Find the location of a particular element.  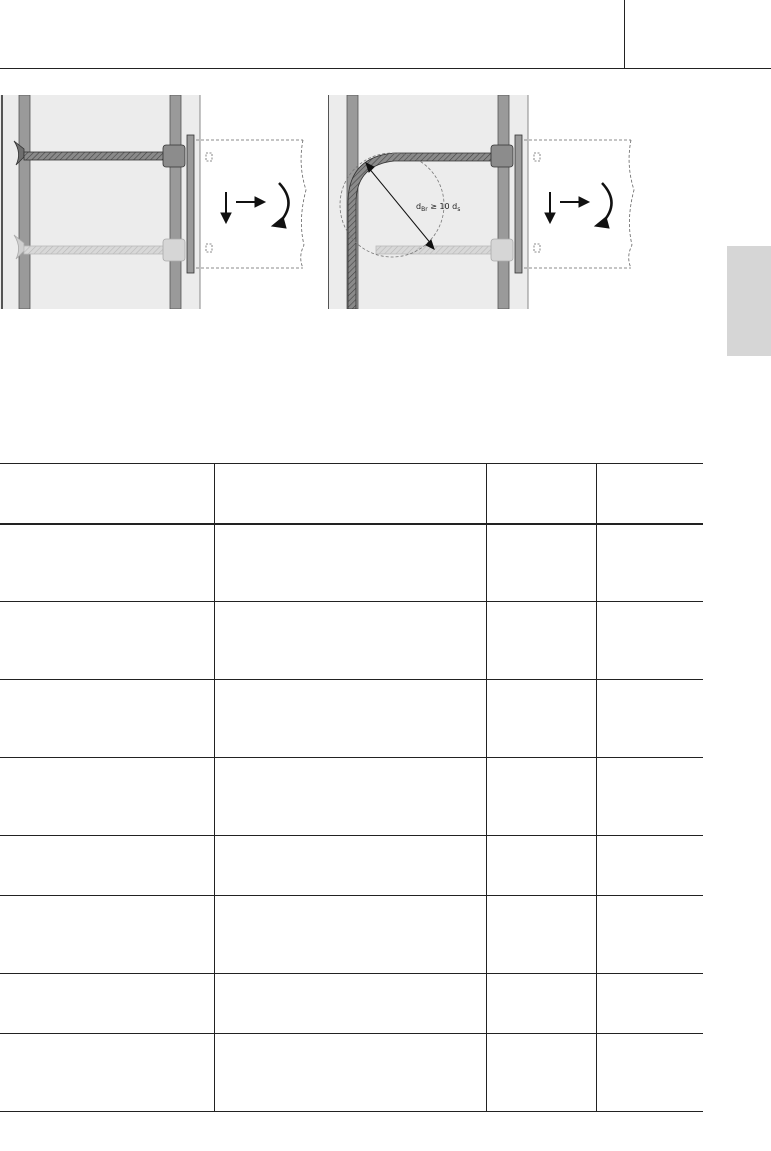

table-header-row is located at coordinates (351, 494).